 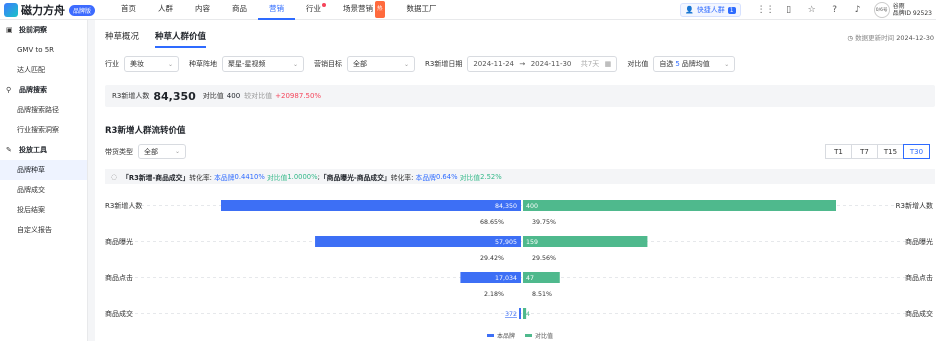 I want to click on formula-cmp-label: 对比值, so click(x=277, y=177).